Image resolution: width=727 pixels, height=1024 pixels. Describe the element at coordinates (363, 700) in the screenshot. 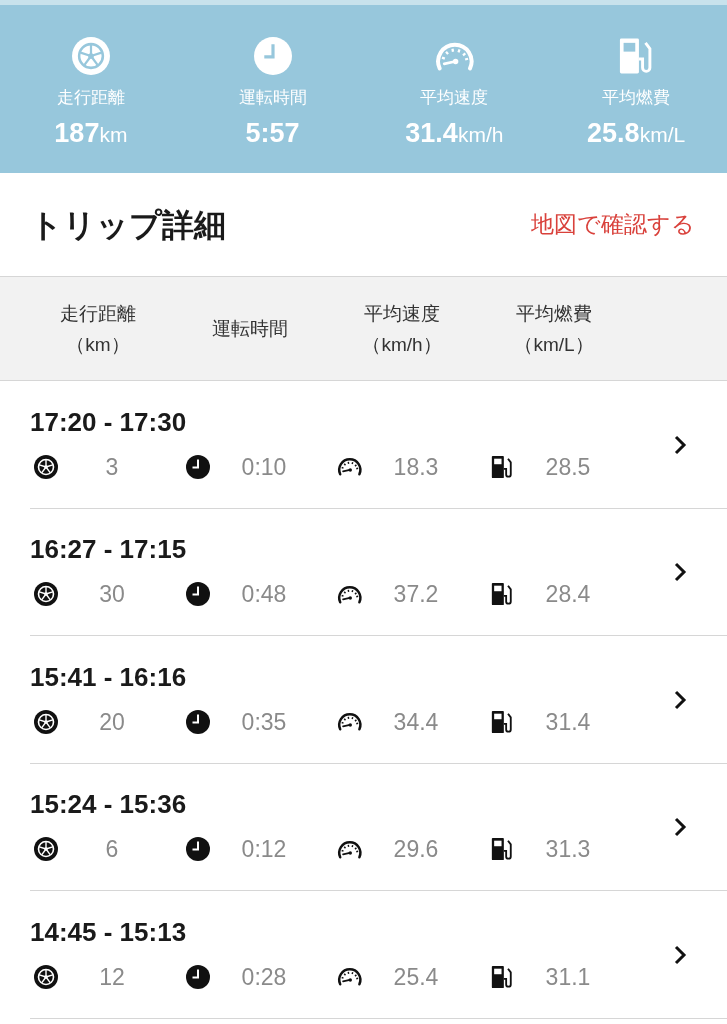

I see `trip-row: 15:41 - 16:16 20 0:35 34.4 31.4` at that location.